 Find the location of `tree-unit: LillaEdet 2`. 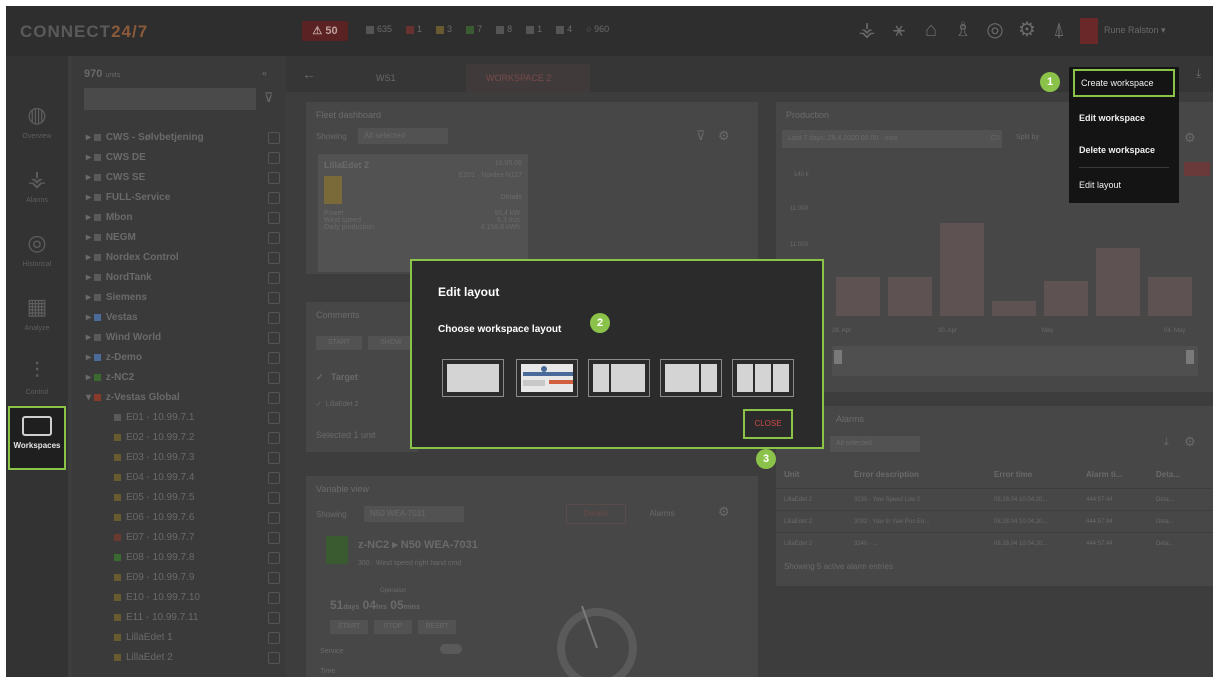

tree-unit: LillaEdet 2 is located at coordinates (198, 658).